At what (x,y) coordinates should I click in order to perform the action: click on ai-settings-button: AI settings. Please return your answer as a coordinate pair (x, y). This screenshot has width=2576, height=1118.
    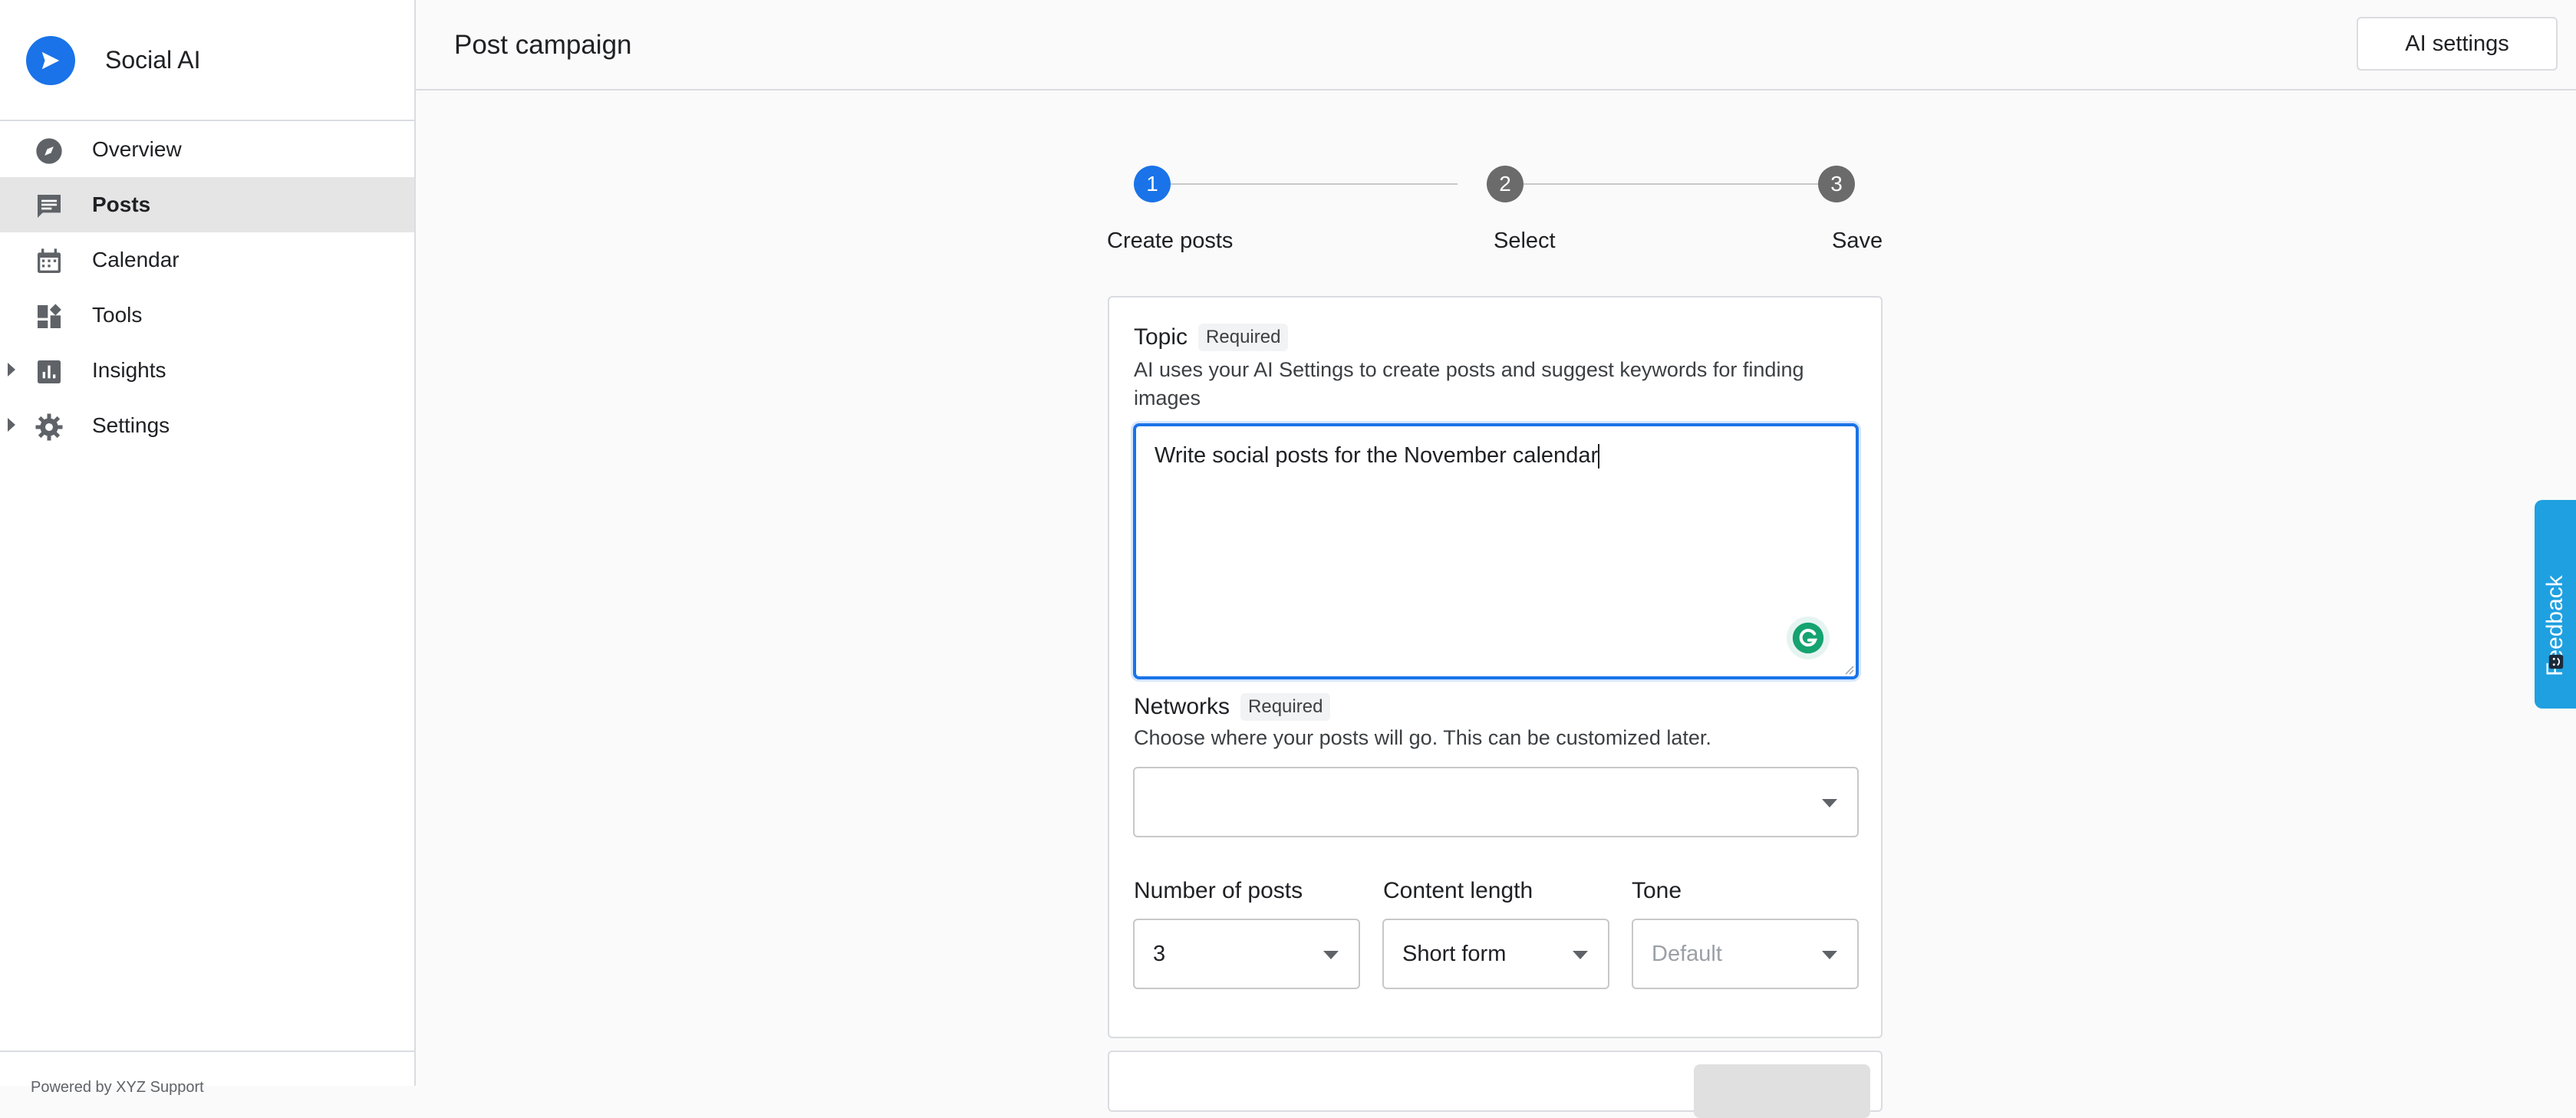
    Looking at the image, I should click on (2457, 44).